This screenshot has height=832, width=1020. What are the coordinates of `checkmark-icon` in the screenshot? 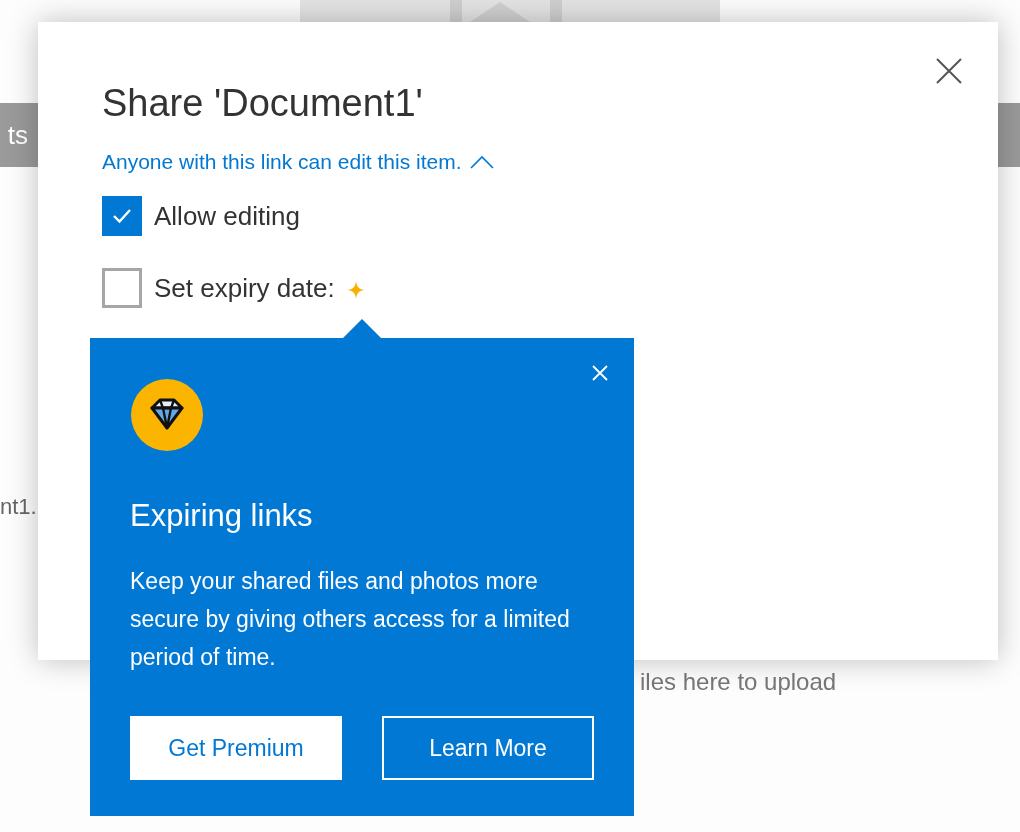 It's located at (122, 216).